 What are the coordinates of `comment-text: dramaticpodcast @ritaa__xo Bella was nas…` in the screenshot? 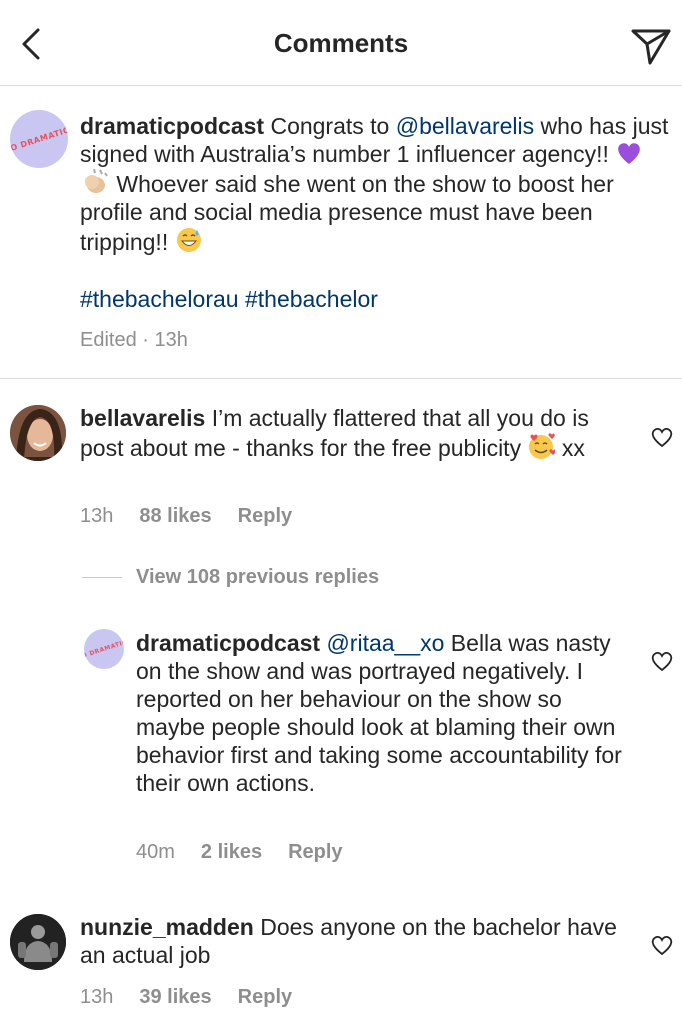 It's located at (379, 713).